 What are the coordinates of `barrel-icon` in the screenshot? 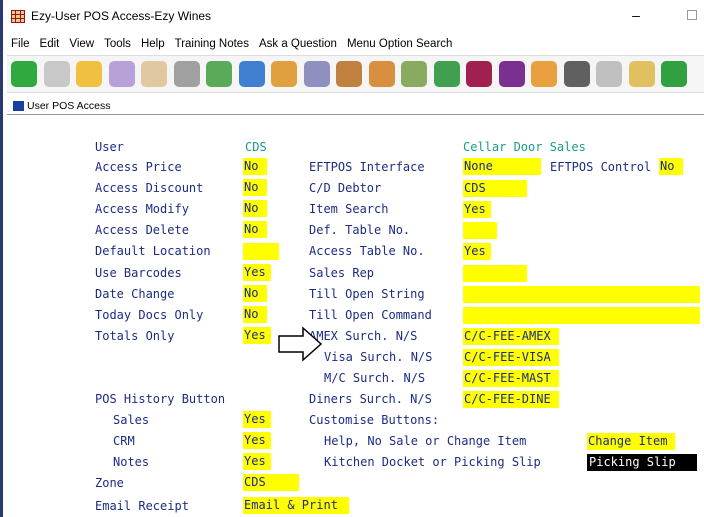 It's located at (609, 74).